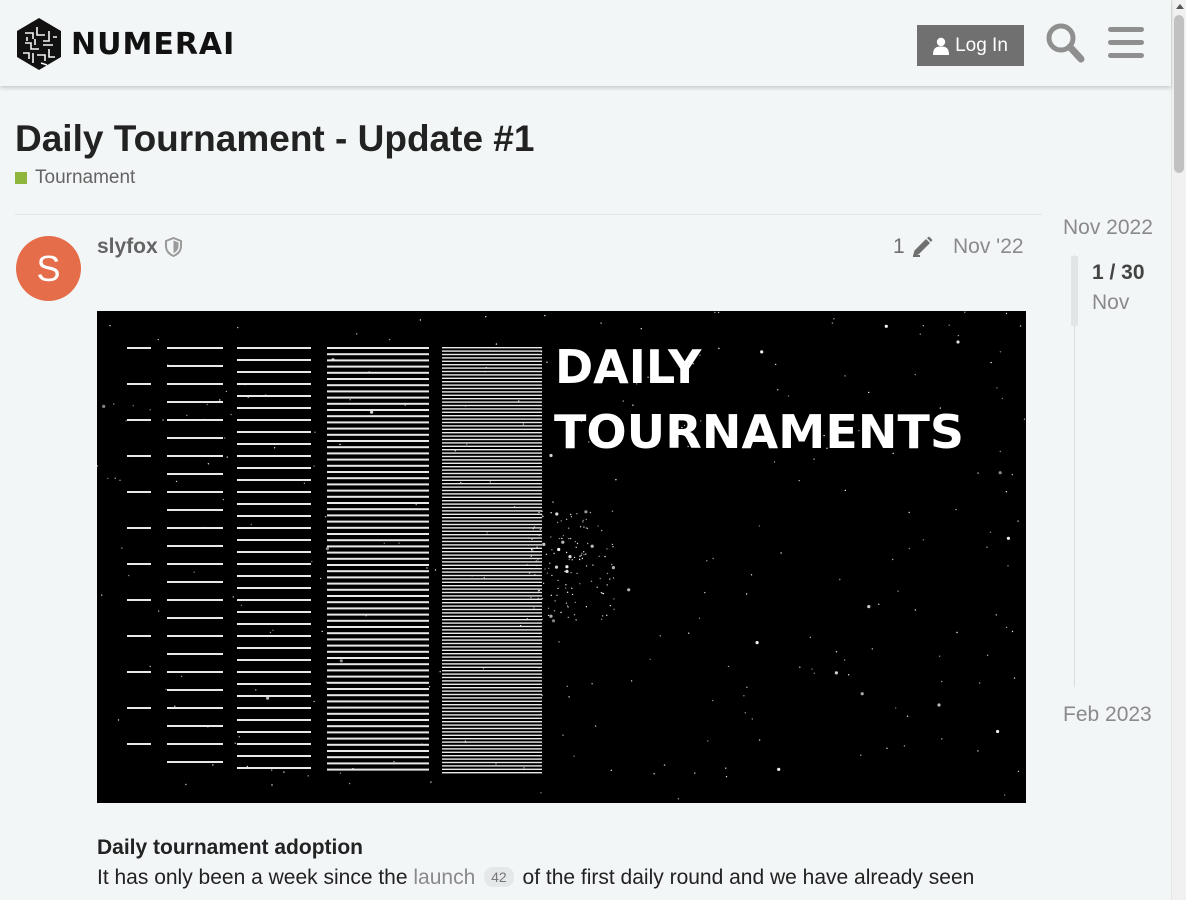  What do you see at coordinates (970, 45) in the screenshot?
I see `login-button: Log In` at bounding box center [970, 45].